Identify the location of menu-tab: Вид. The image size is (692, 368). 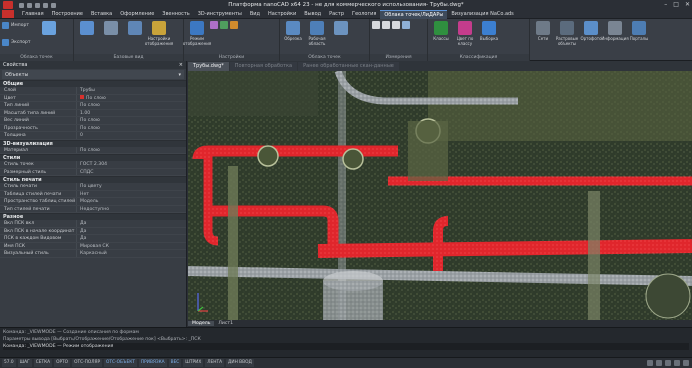
(255, 14).